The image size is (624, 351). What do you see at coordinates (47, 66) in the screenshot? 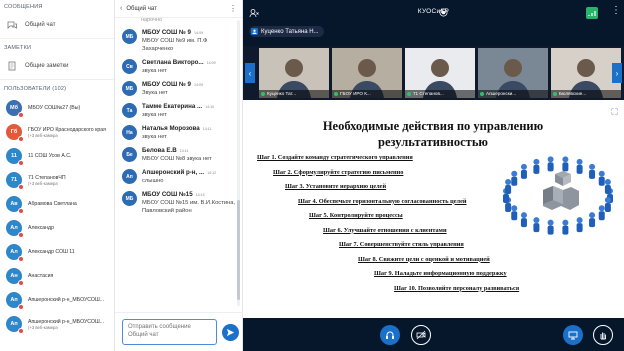
I see `shared-notes-label: Общие заметки` at bounding box center [47, 66].